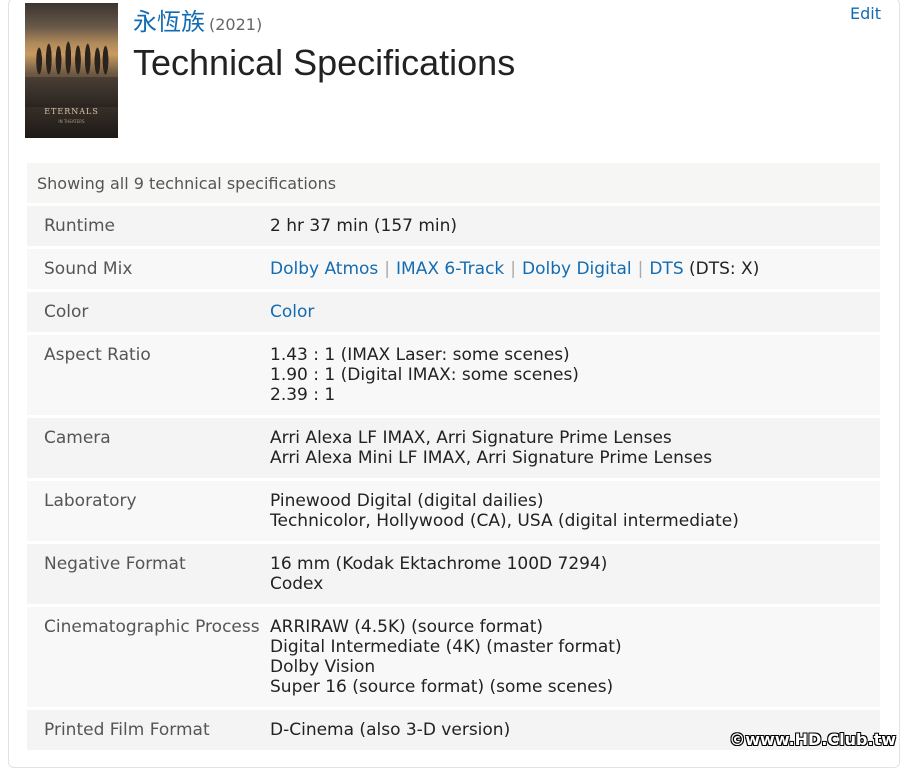 This screenshot has height=771, width=916. Describe the element at coordinates (148, 574) in the screenshot. I see `spec-label: Negative Format` at that location.